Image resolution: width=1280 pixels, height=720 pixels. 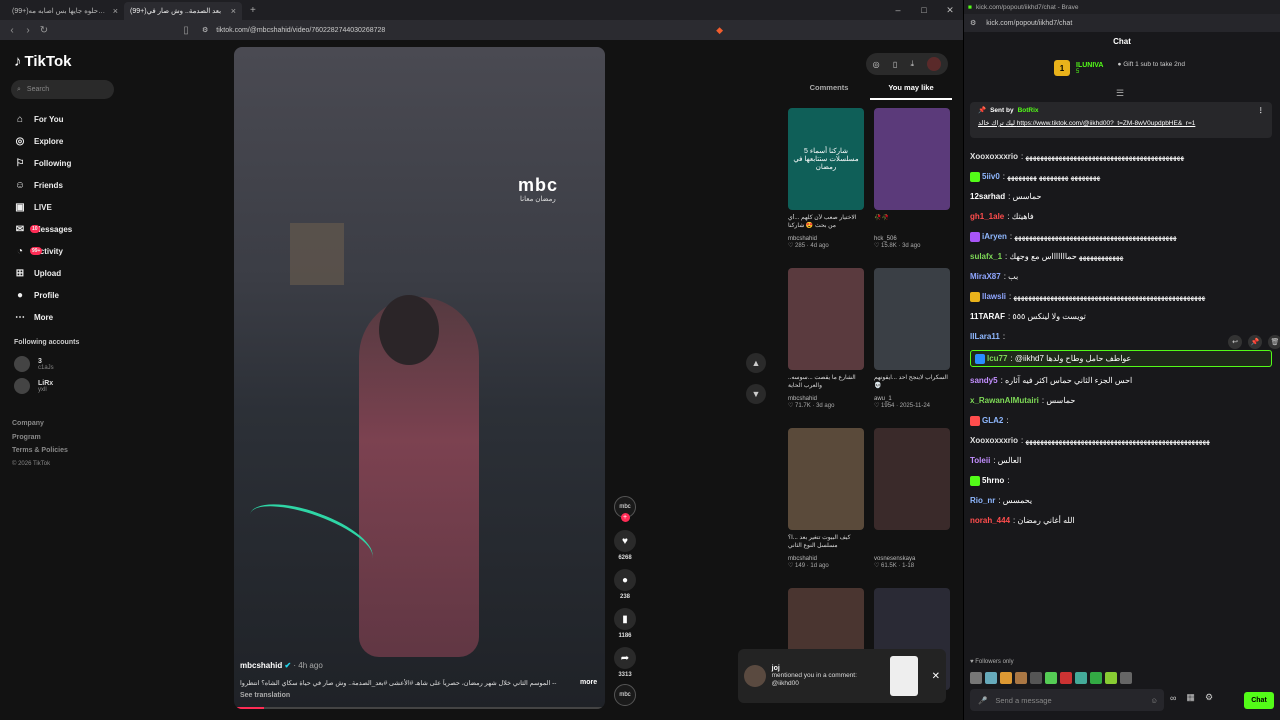 What do you see at coordinates (62, 89) in the screenshot?
I see `search-input: ⌕ Search` at bounding box center [62, 89].